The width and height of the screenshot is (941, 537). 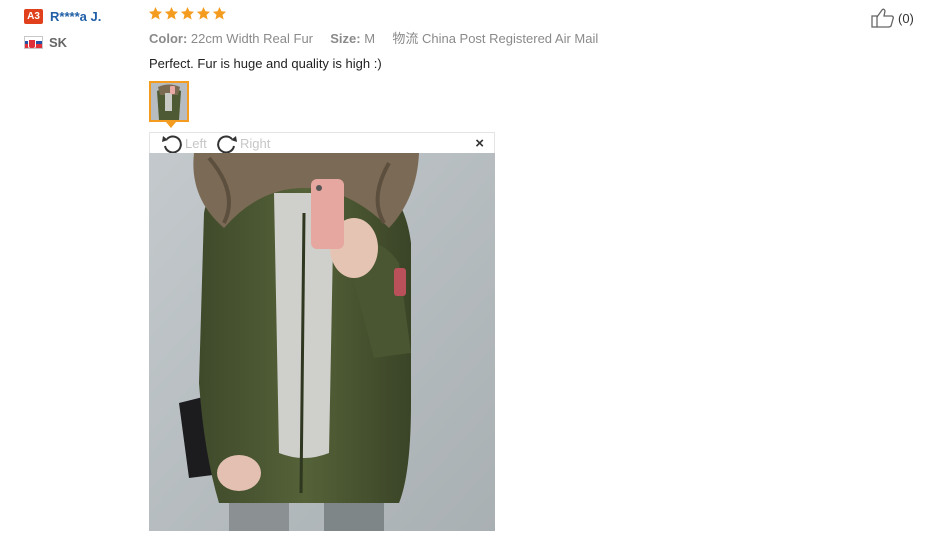 I want to click on size-value: M, so click(x=370, y=38).